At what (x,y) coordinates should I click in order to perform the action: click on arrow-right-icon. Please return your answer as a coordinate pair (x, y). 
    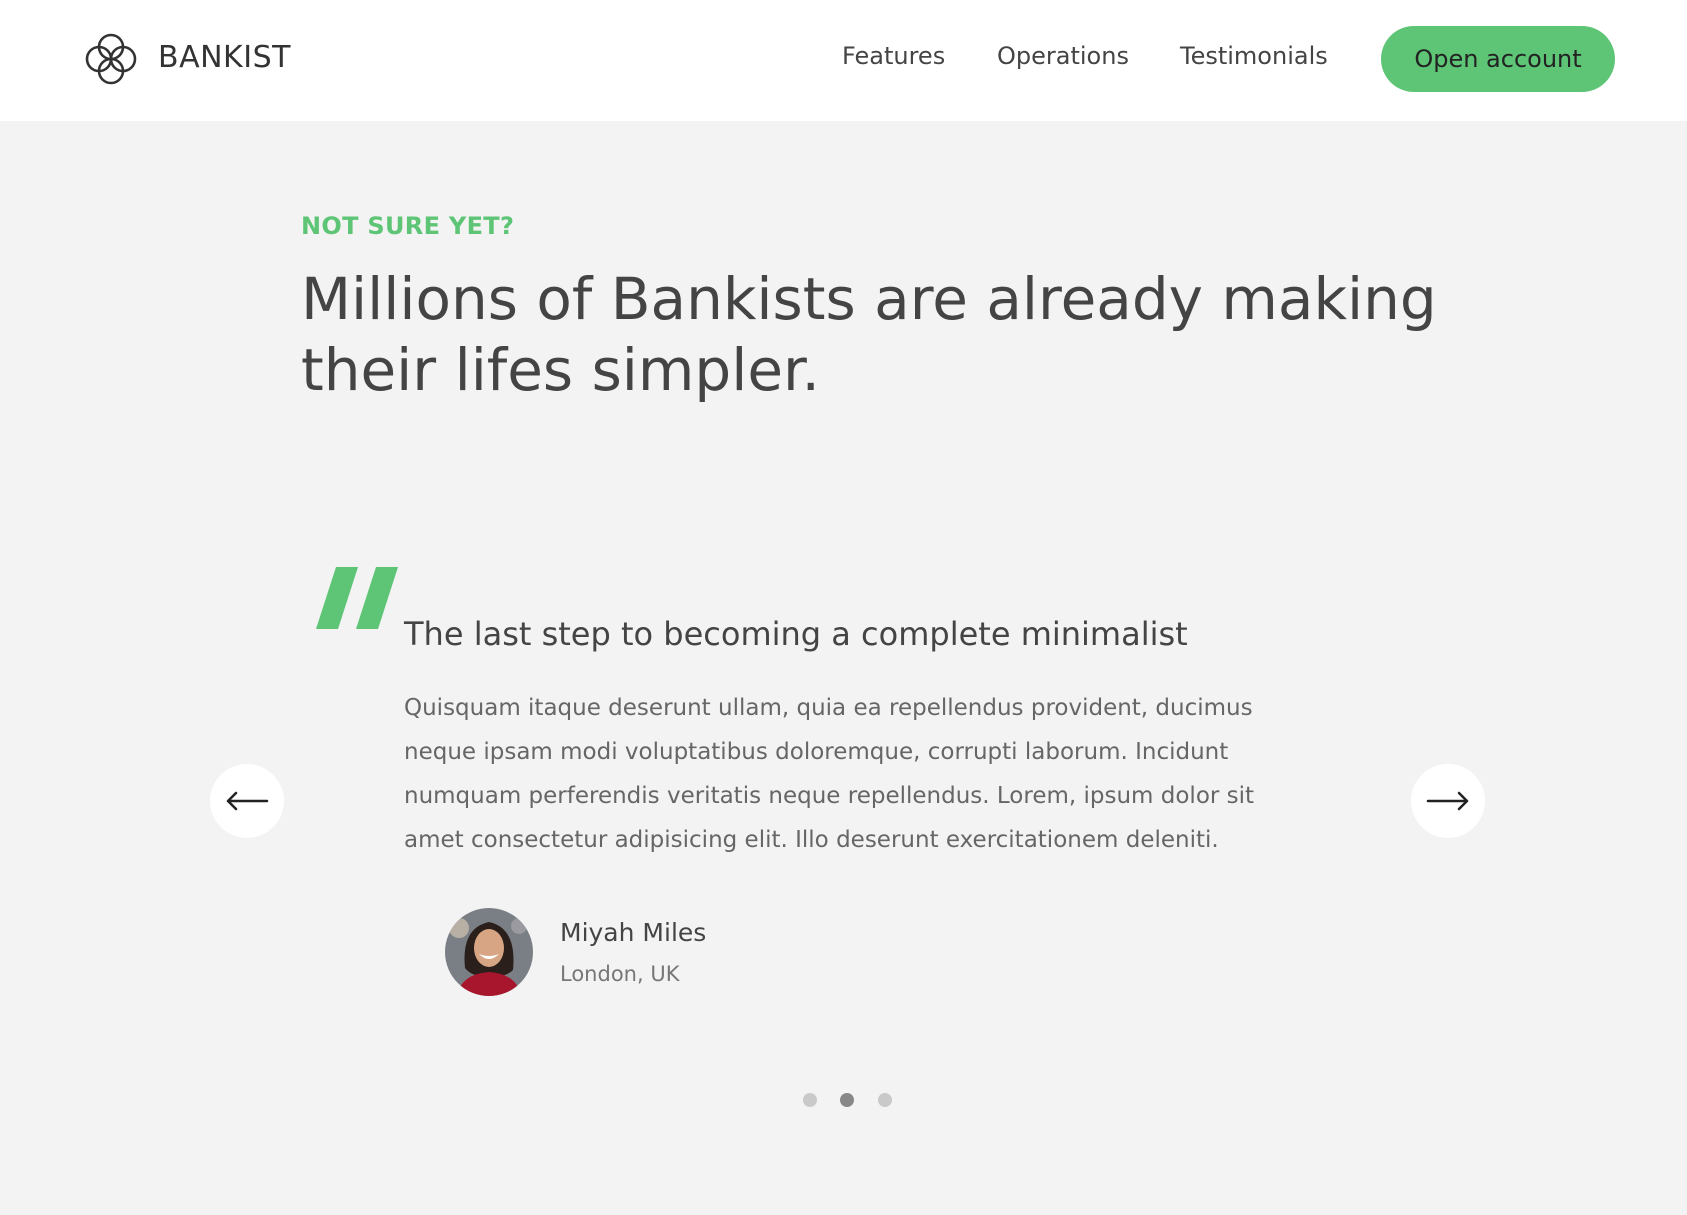
    Looking at the image, I should click on (1447, 801).